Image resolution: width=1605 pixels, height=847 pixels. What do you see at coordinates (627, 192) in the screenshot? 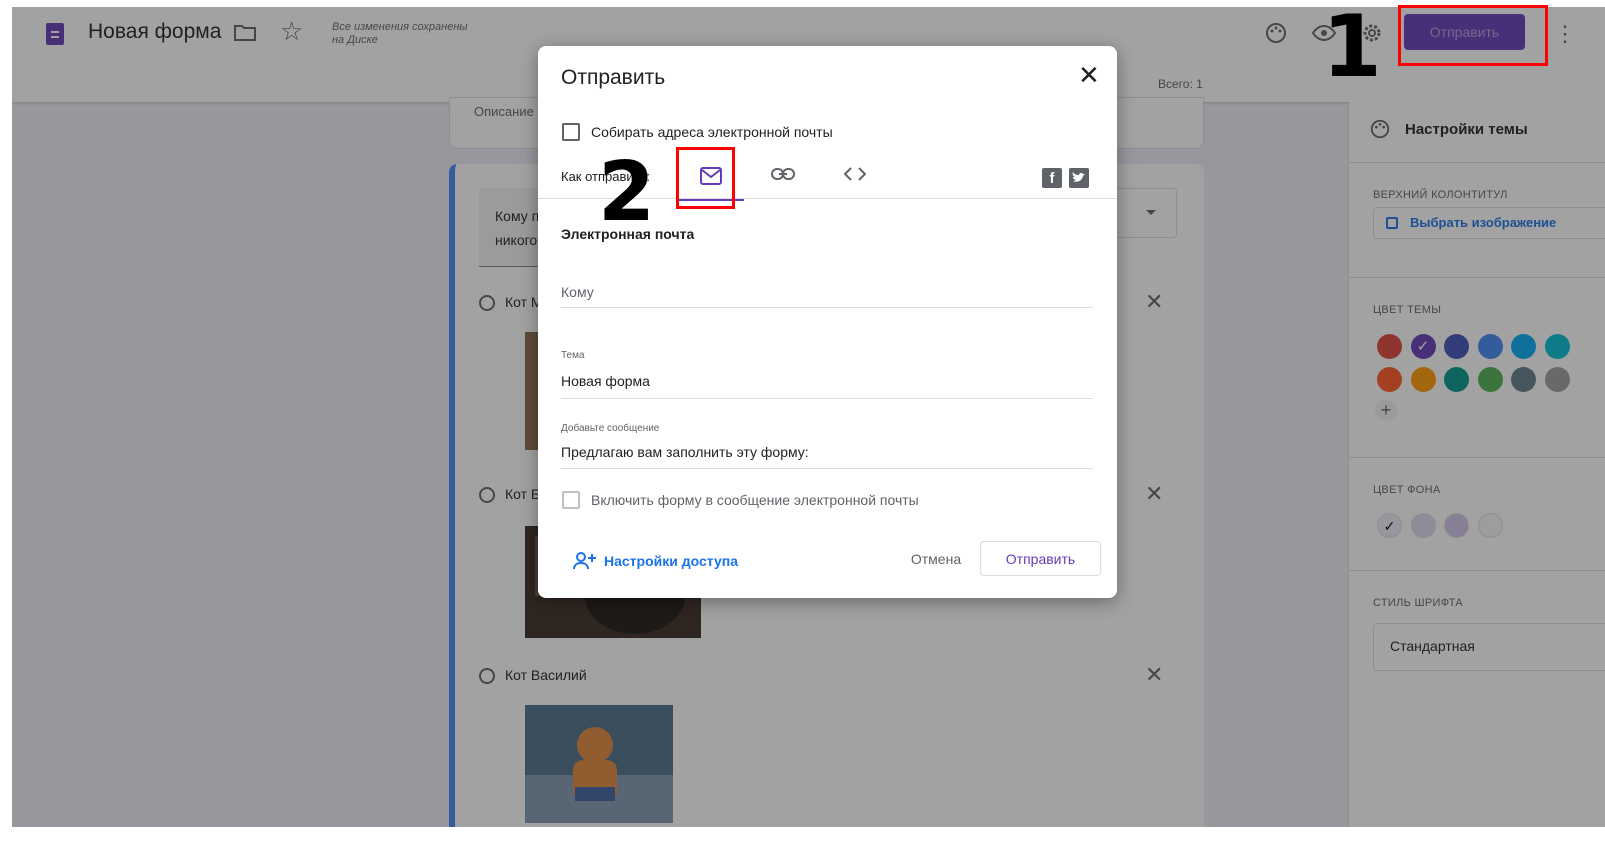
I see `step-number-2: 2` at bounding box center [627, 192].